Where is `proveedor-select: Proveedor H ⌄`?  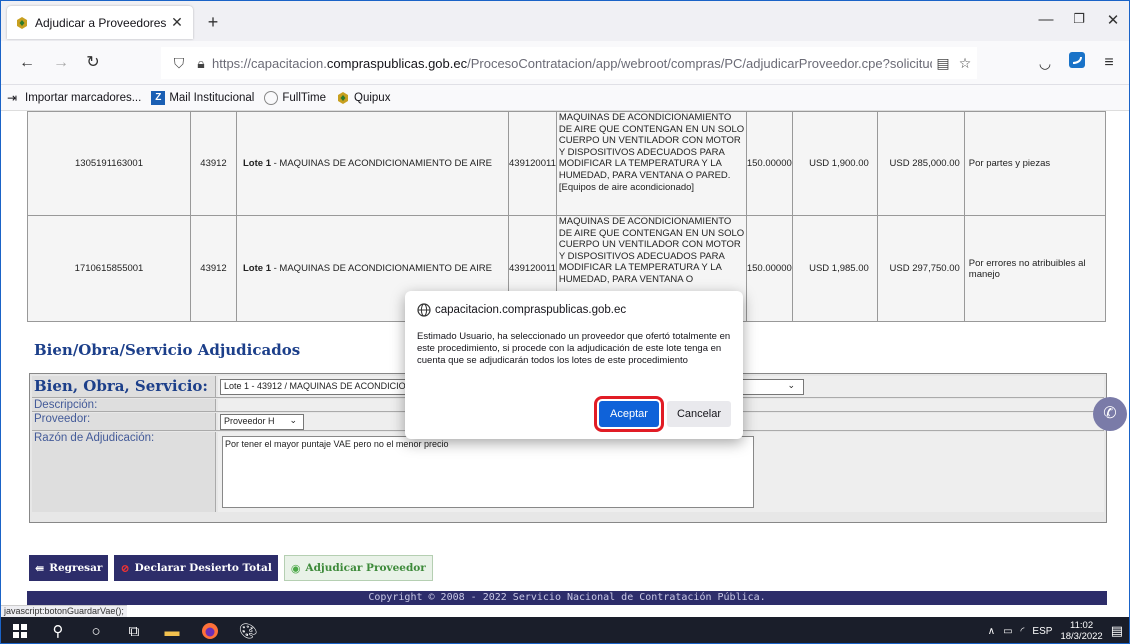 proveedor-select: Proveedor H ⌄ is located at coordinates (262, 422).